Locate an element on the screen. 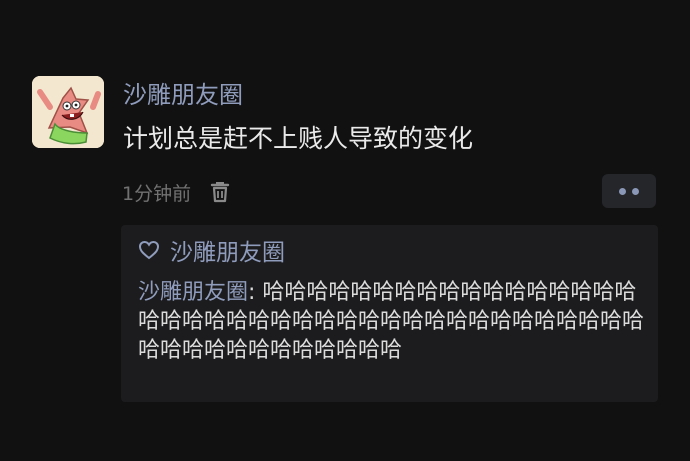  post-meta: 1分钟前 is located at coordinates (177, 192).